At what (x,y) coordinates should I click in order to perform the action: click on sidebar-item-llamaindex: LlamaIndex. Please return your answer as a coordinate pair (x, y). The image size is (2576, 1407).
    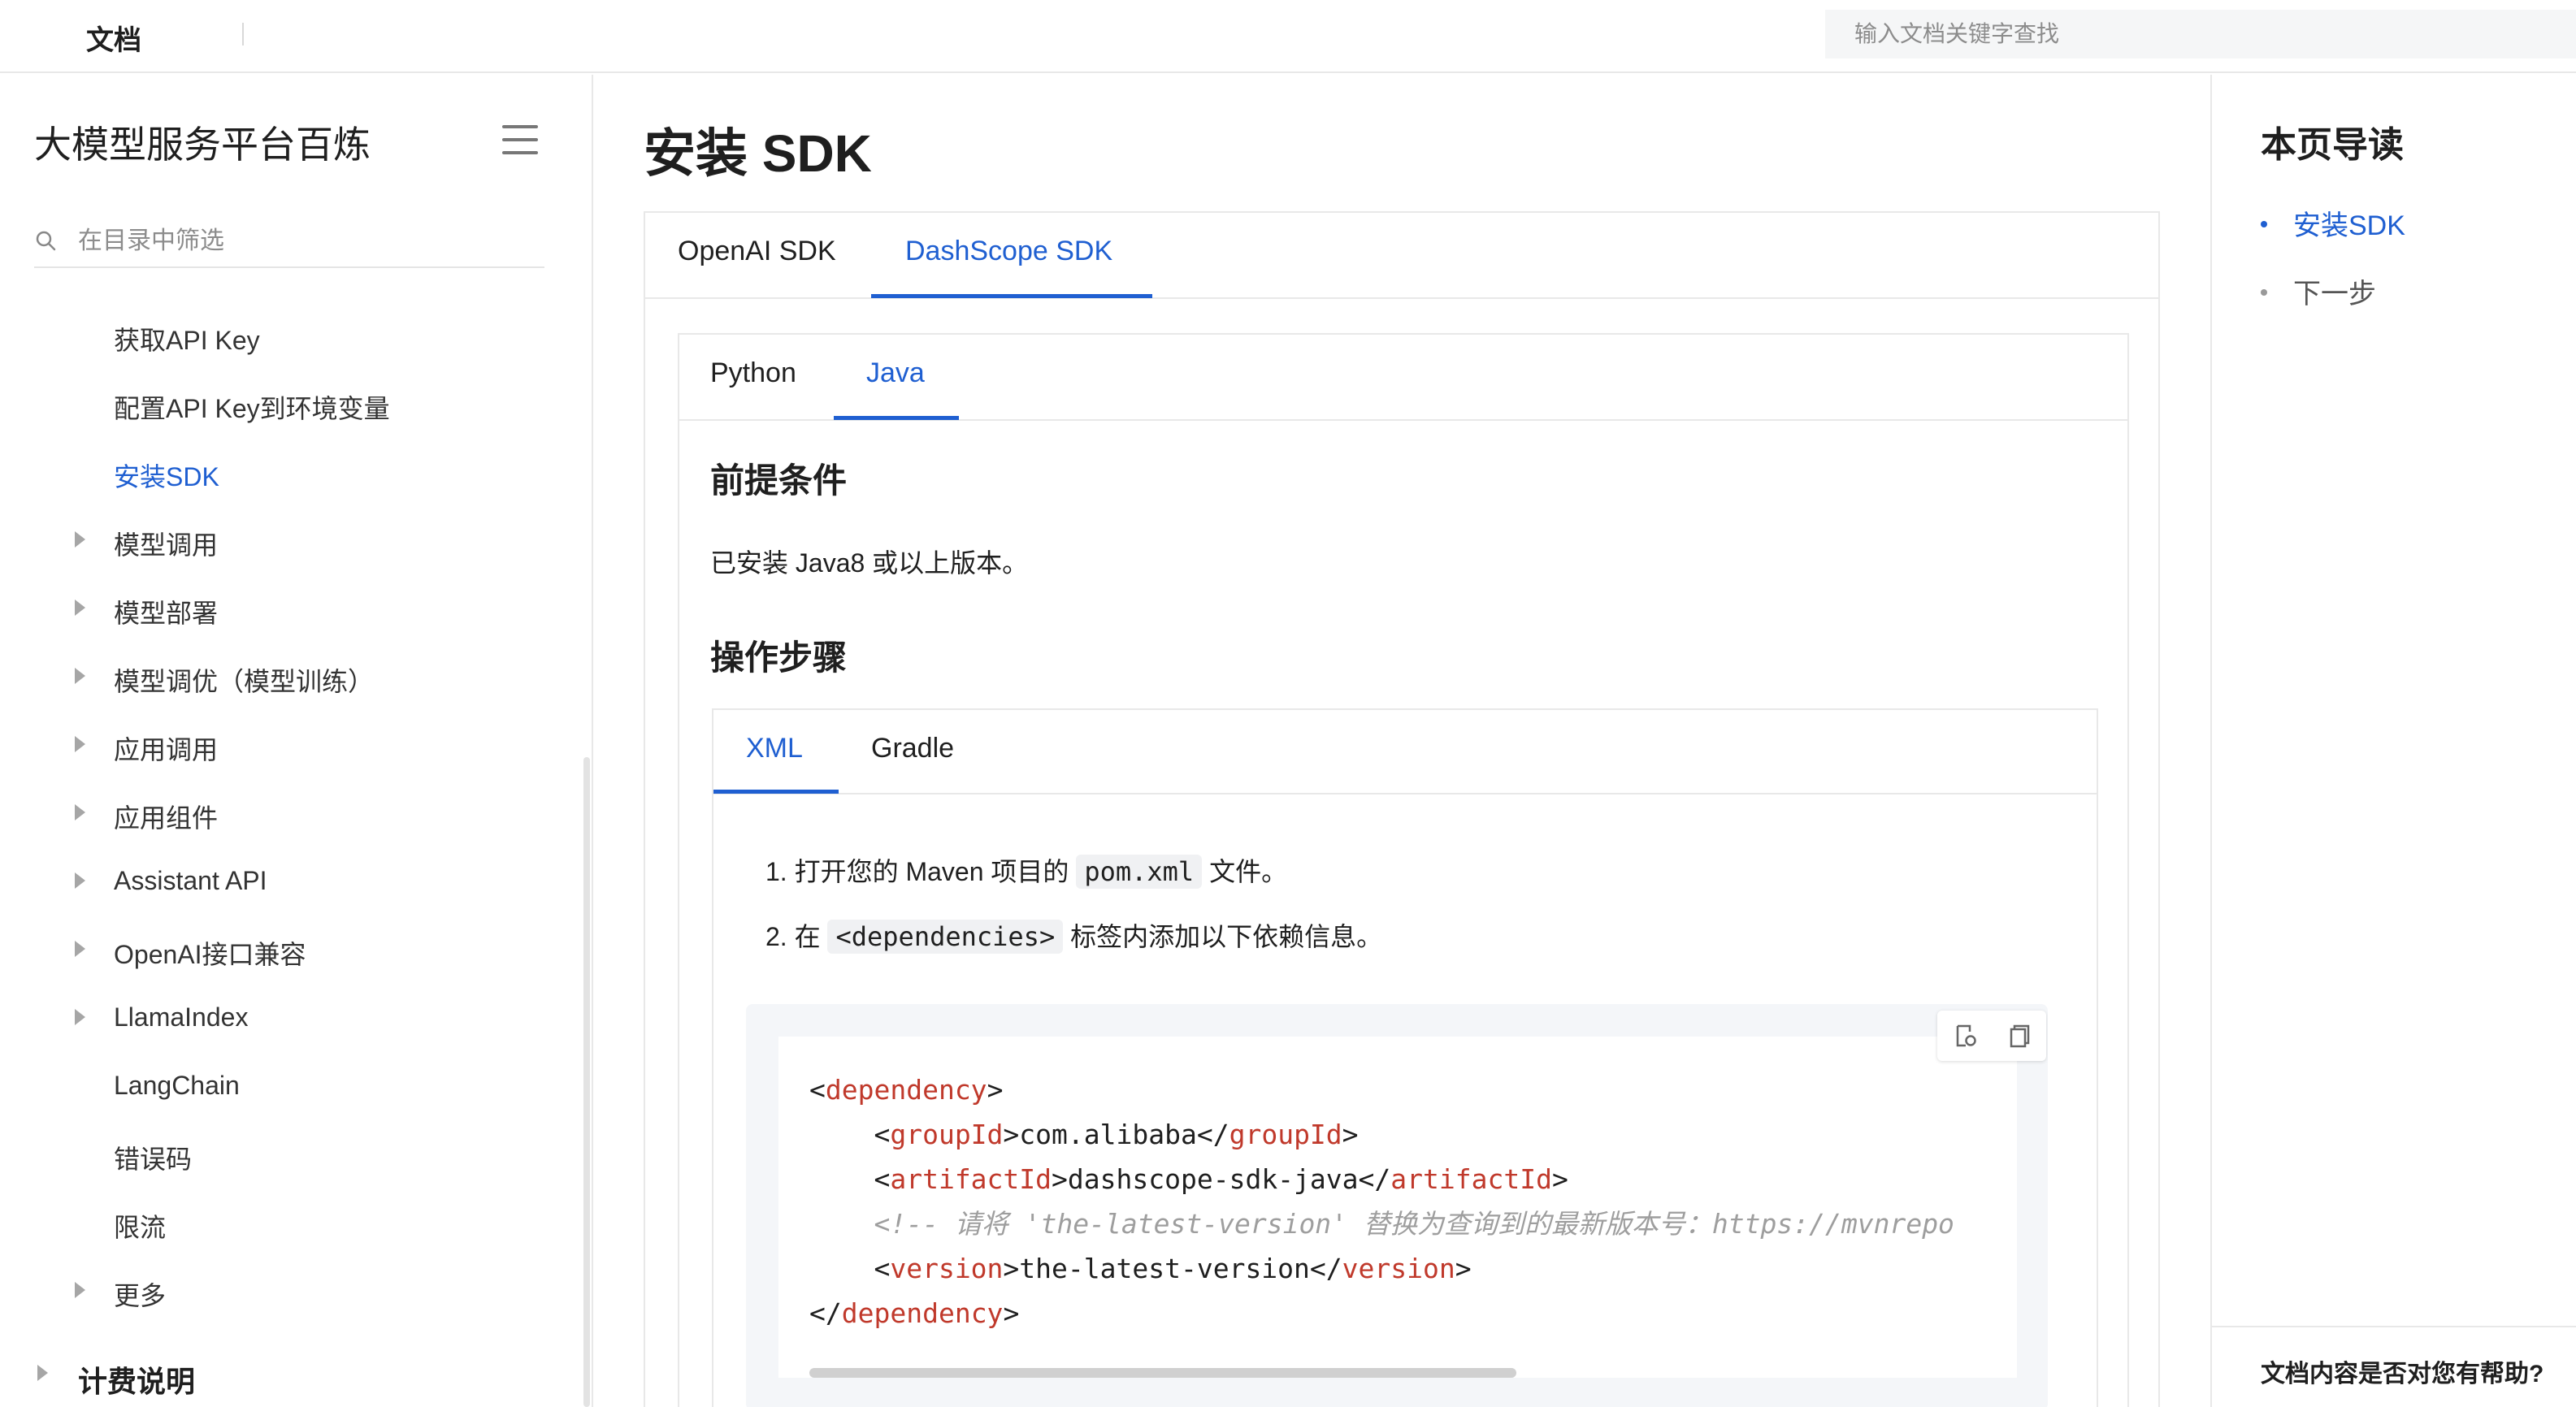
    Looking at the image, I should click on (284, 1020).